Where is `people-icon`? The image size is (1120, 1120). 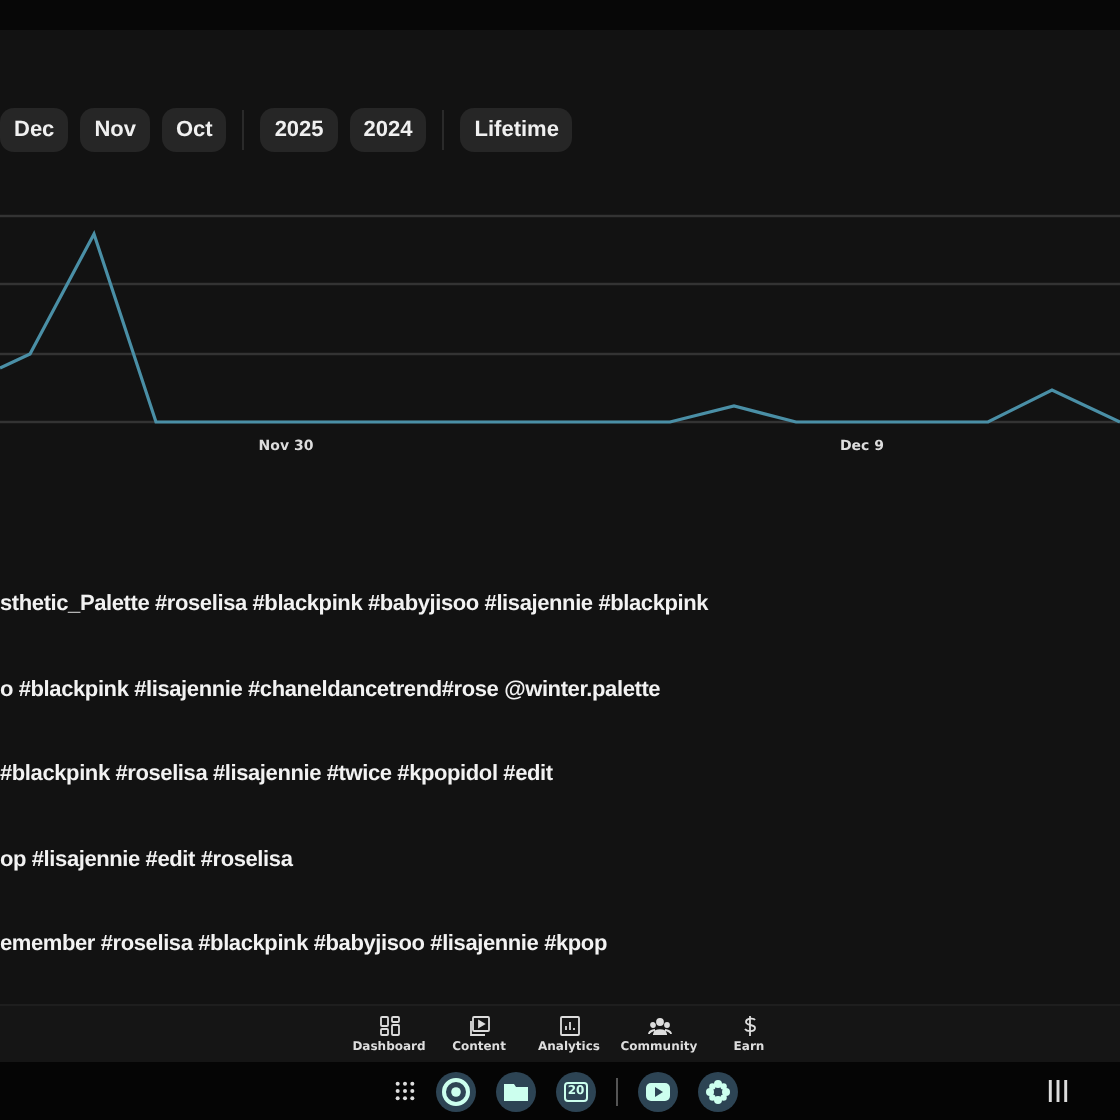 people-icon is located at coordinates (659, 1026).